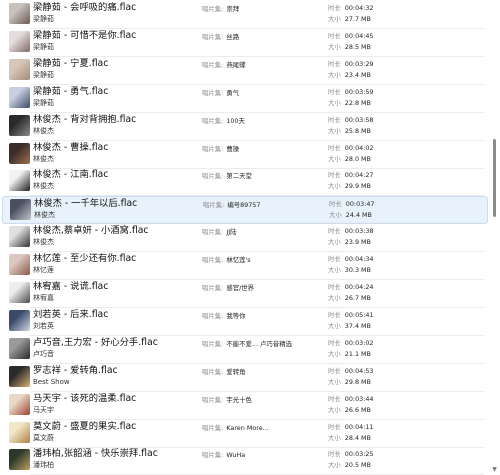 This screenshot has height=475, width=500. Describe the element at coordinates (224, 372) in the screenshot. I see `track-album: 唱片集: 爱转角` at that location.